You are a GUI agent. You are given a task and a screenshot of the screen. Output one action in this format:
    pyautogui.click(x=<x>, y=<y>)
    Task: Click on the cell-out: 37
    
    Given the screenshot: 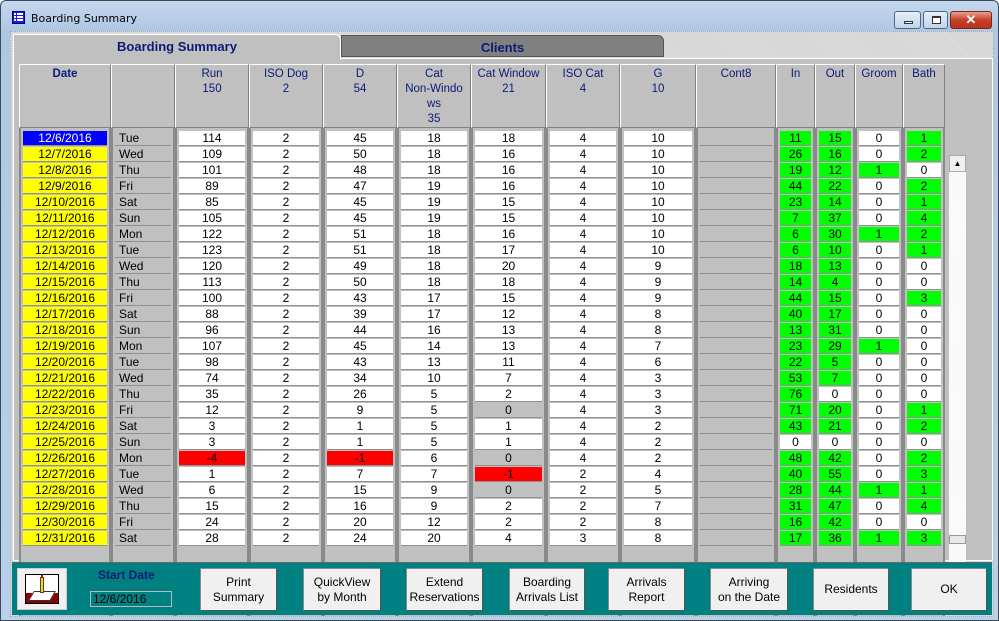 What is the action you would take?
    pyautogui.click(x=835, y=218)
    